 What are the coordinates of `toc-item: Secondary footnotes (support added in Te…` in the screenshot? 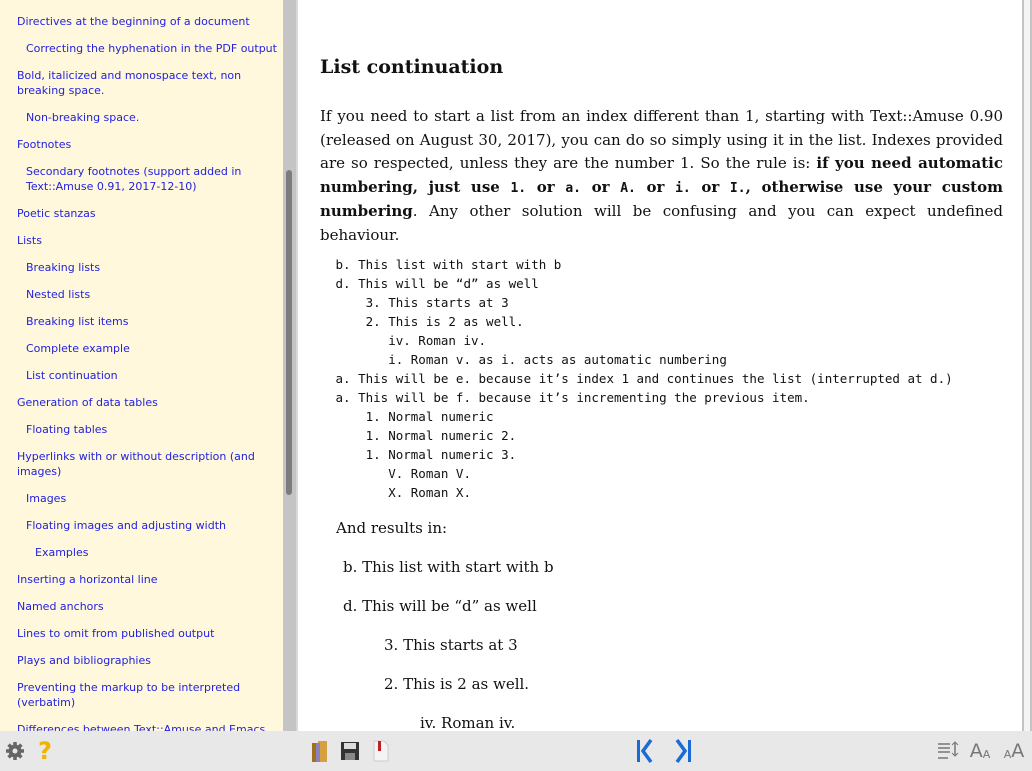 It's located at (141, 179).